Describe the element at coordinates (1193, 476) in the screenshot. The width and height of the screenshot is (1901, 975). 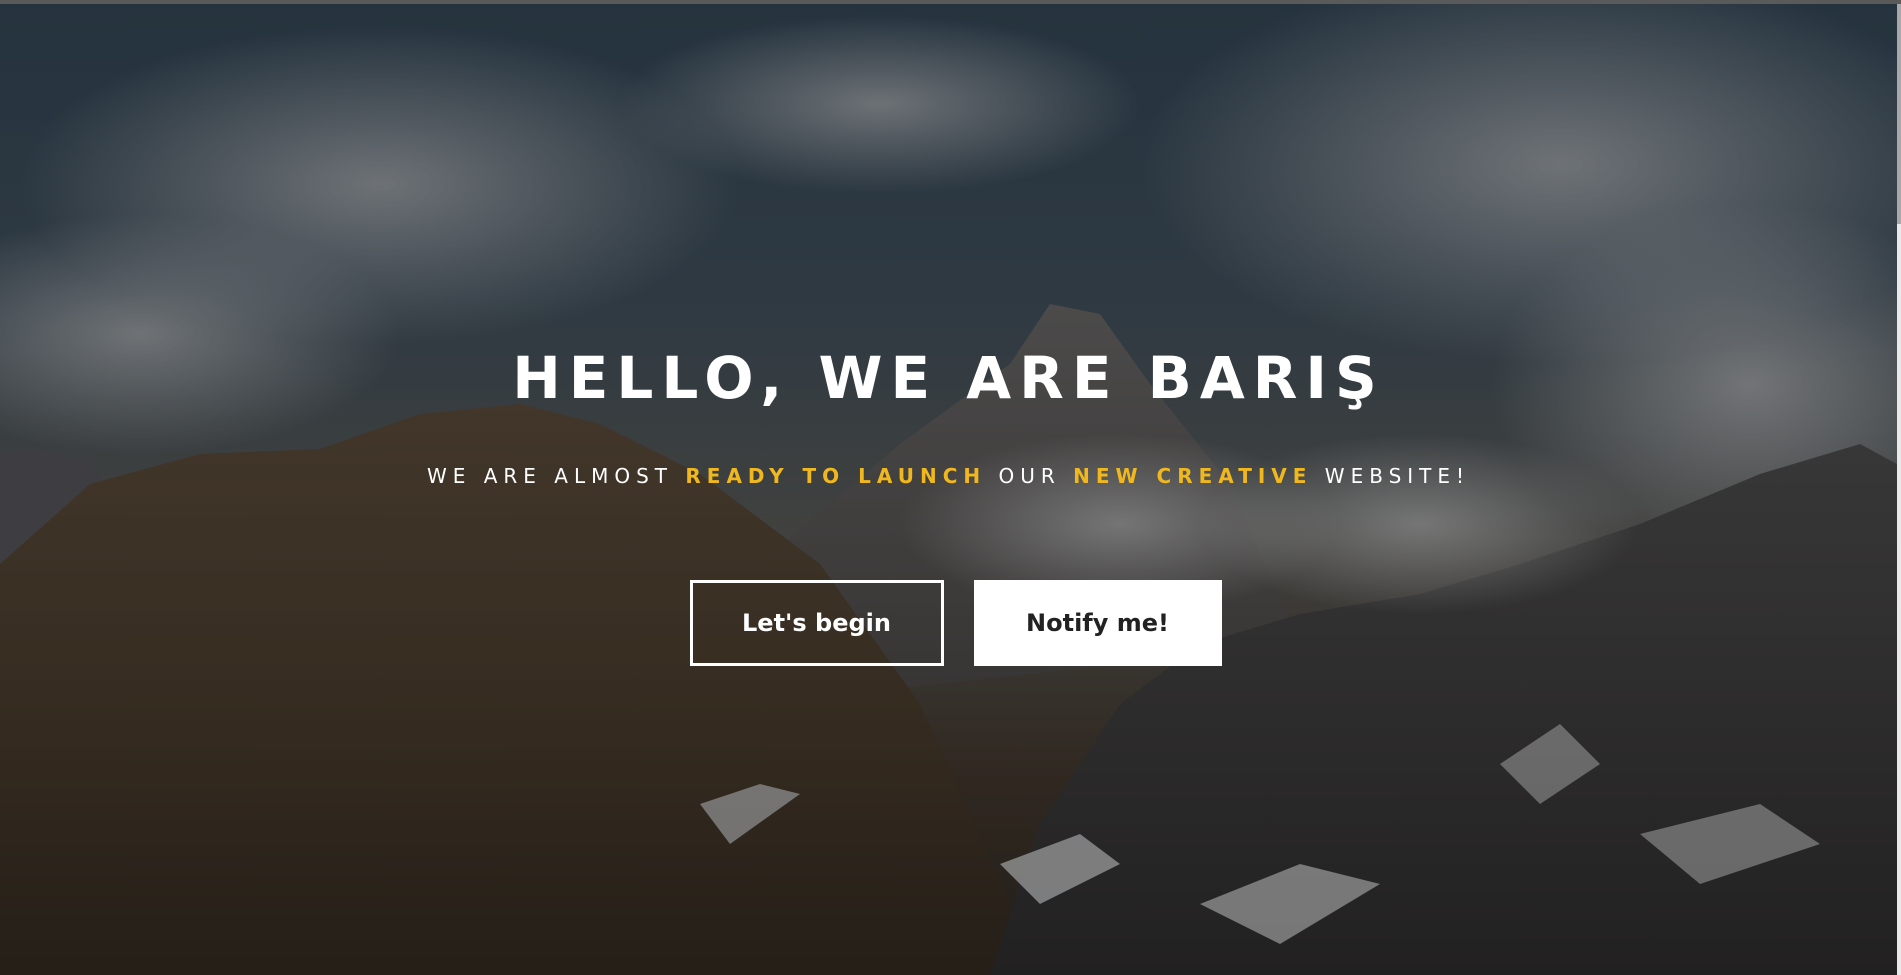
I see `subtitle-highlight-new-creative: NEW CREATIVE` at that location.